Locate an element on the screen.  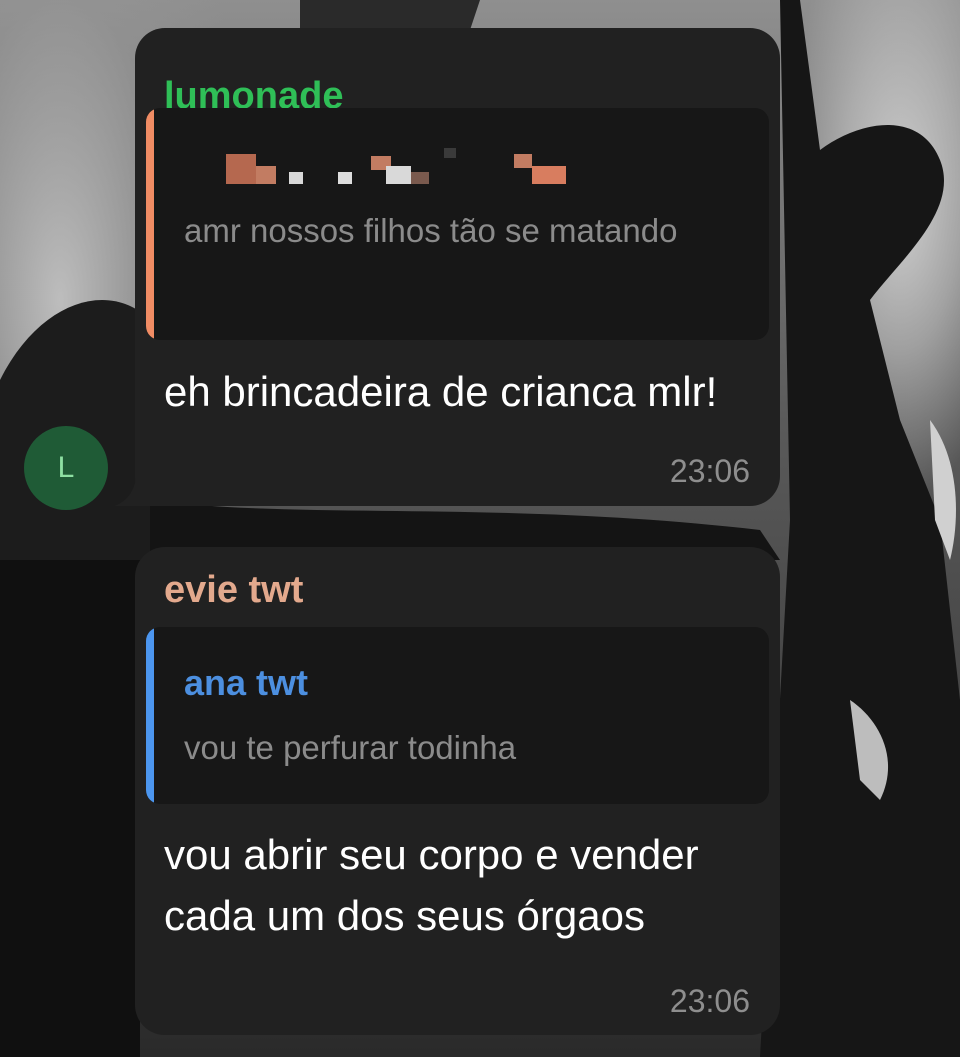
user-avatar: L is located at coordinates (66, 468).